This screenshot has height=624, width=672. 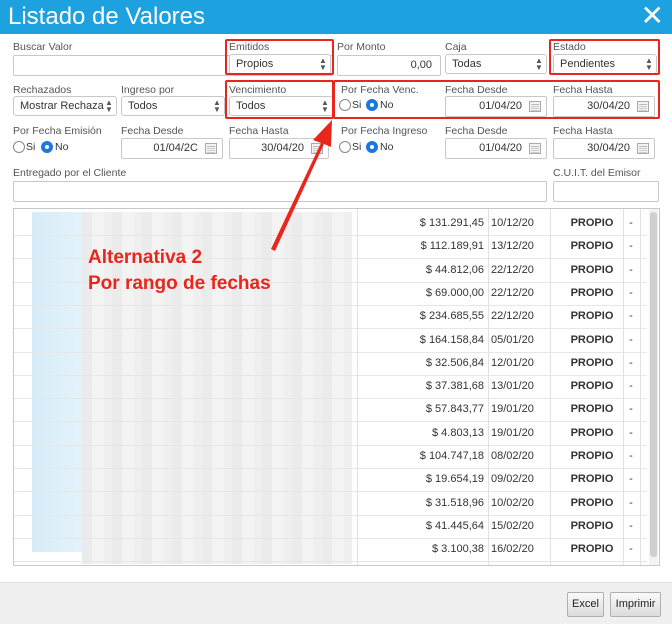 What do you see at coordinates (330, 317) in the screenshot?
I see `table-row: $ 234.685,55 22/12/20 PROPIO -` at bounding box center [330, 317].